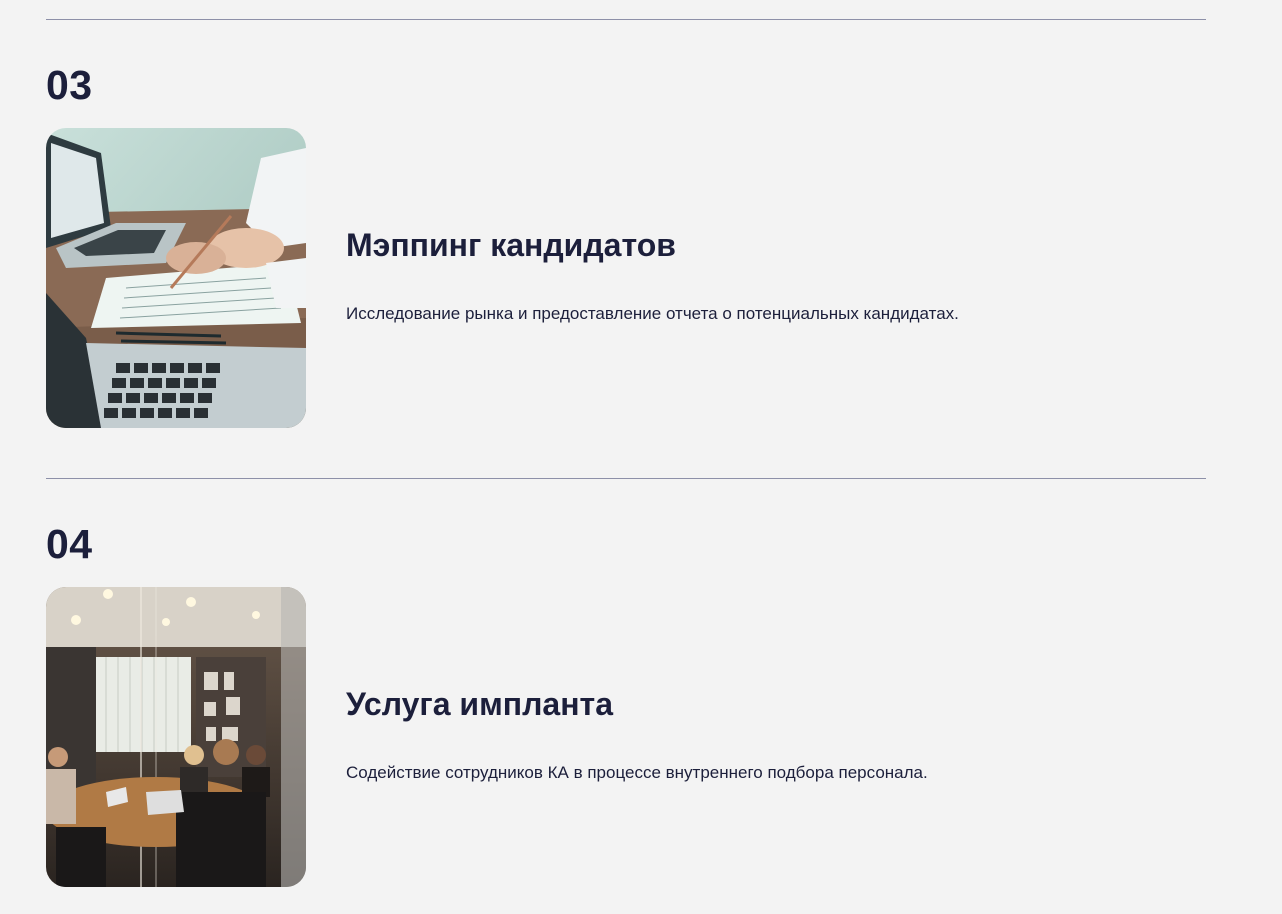 Image resolution: width=1282 pixels, height=914 pixels. I want to click on section-divider, so click(626, 478).